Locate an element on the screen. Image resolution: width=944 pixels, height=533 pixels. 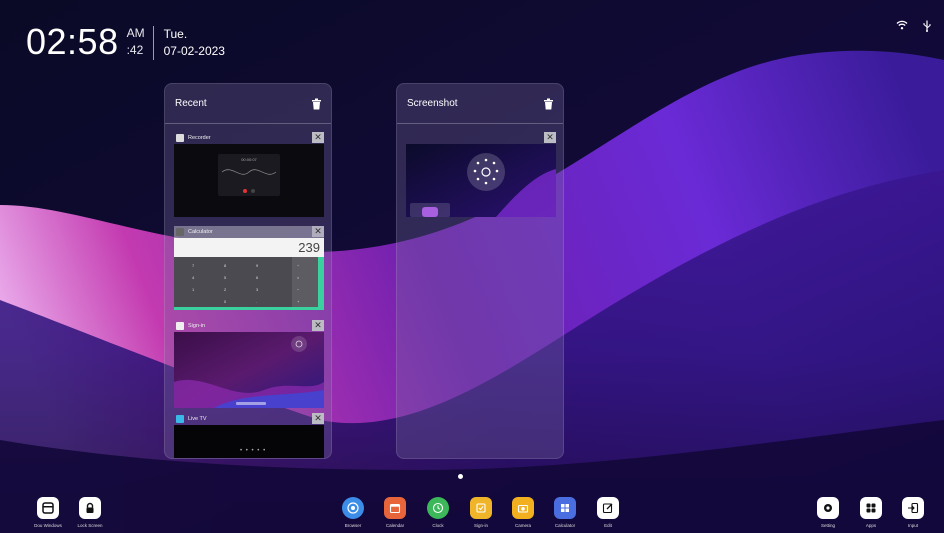
dock-label: Camera is located at coordinates (522, 525).